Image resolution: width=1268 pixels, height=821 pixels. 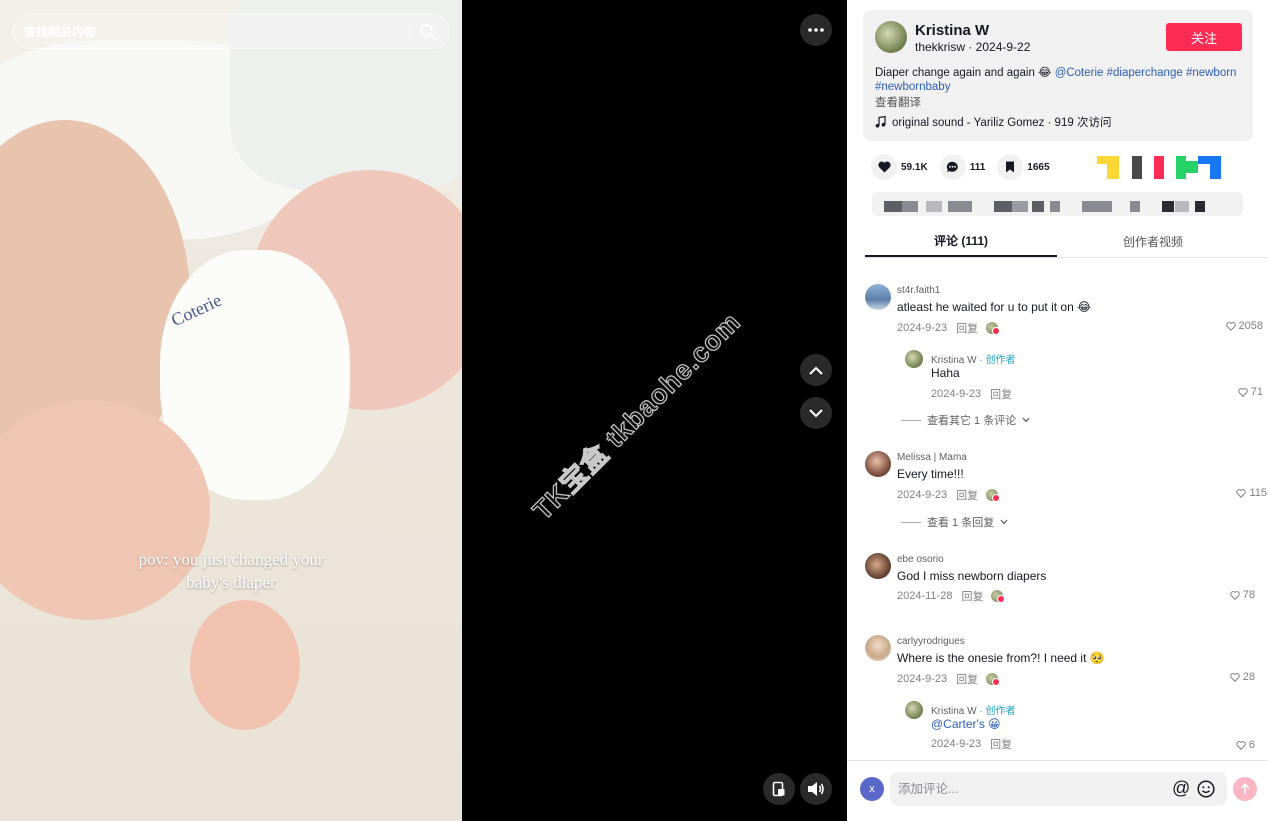 What do you see at coordinates (637, 416) in the screenshot?
I see `watermark-text: TK宝盒 tkbaohe.com` at bounding box center [637, 416].